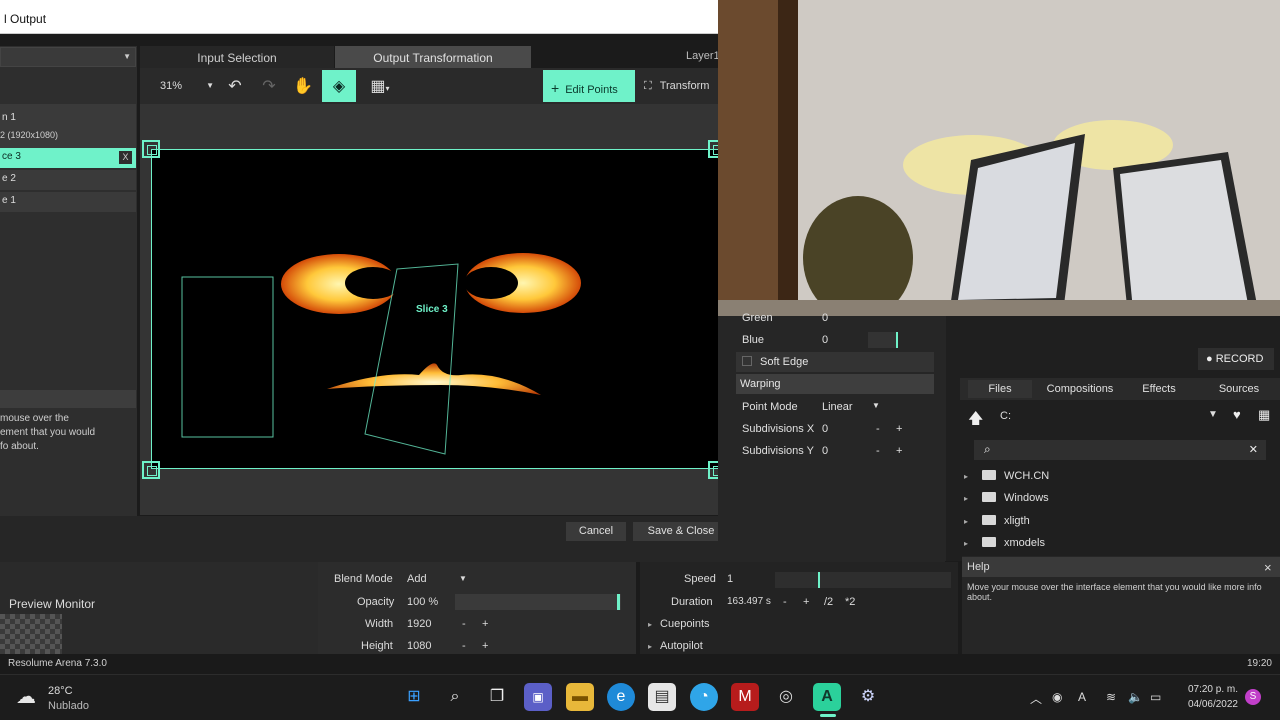 The height and width of the screenshot is (720, 1280). I want to click on photos-icon: ◔, so click(704, 697).